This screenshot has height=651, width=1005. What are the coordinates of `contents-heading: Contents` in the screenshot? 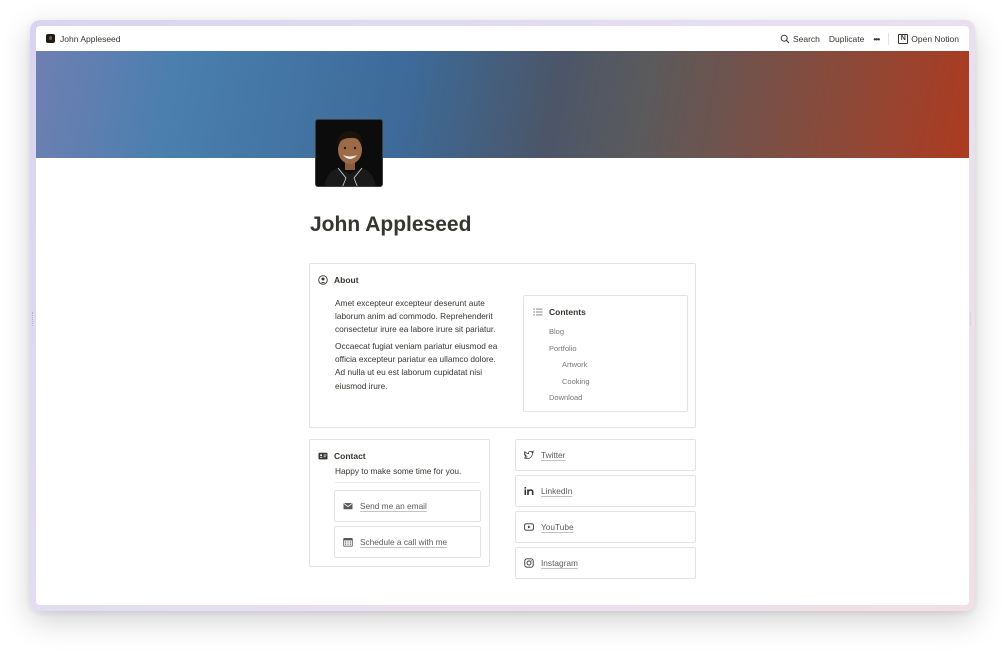 It's located at (559, 312).